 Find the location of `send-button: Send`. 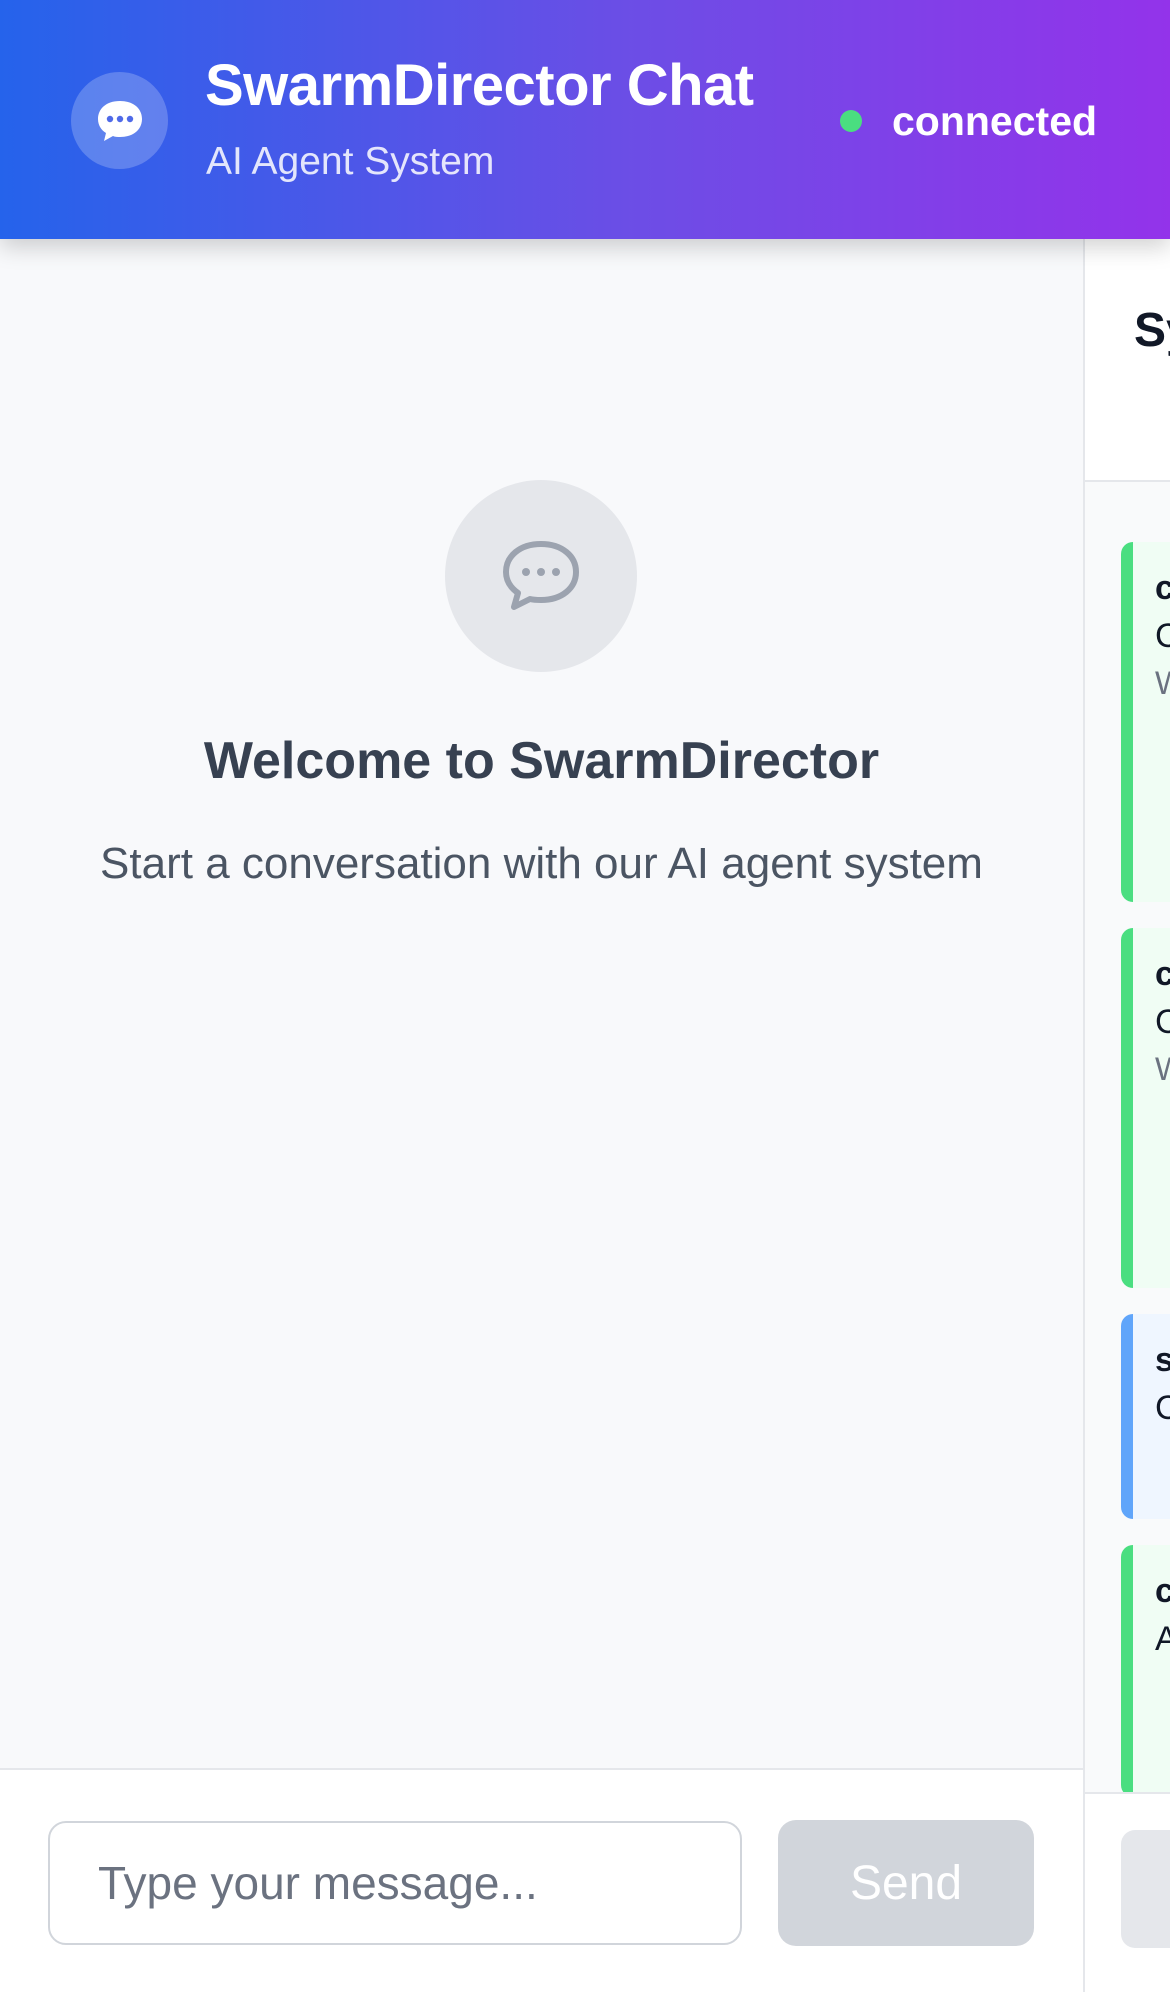

send-button: Send is located at coordinates (906, 1883).